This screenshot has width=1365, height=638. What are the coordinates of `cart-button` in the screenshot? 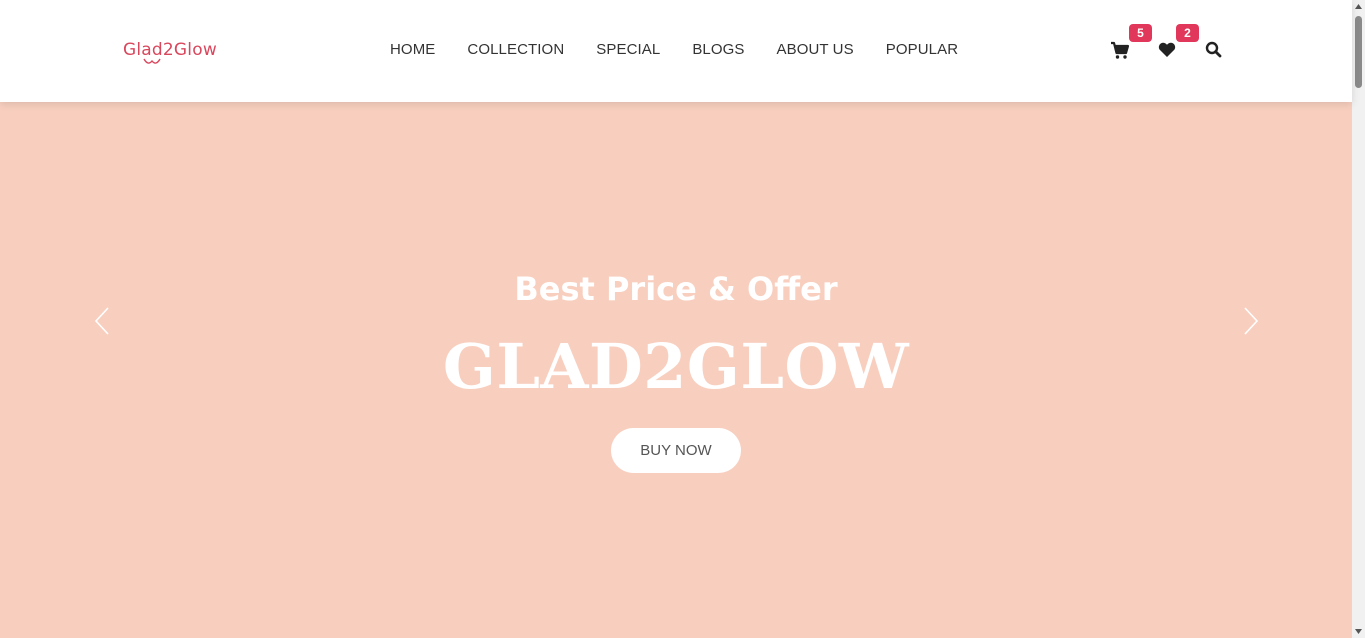 It's located at (1120, 50).